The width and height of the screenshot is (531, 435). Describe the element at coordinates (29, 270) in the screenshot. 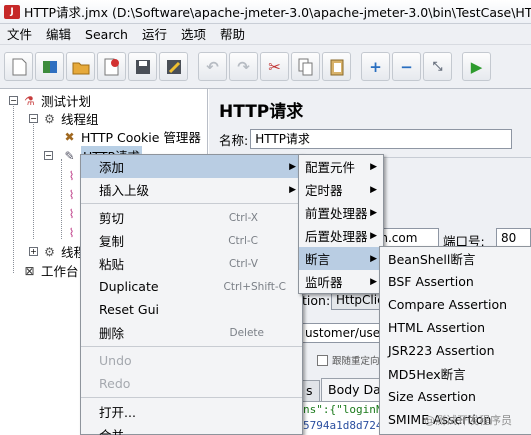

I see `workbench-icon: ⊠` at that location.